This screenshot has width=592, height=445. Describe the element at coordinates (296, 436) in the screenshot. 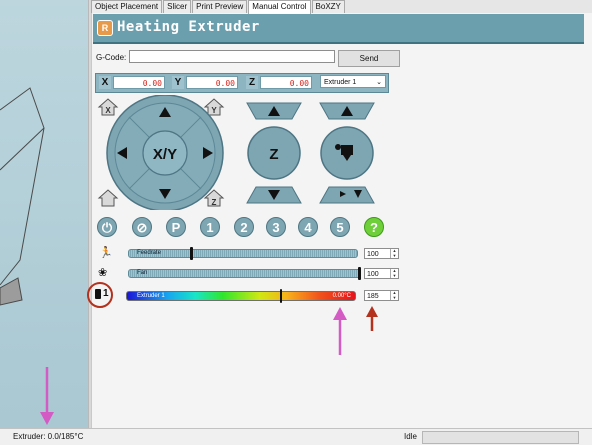

I see `status-bar: Extruder: 0.0/185°C Idle` at that location.